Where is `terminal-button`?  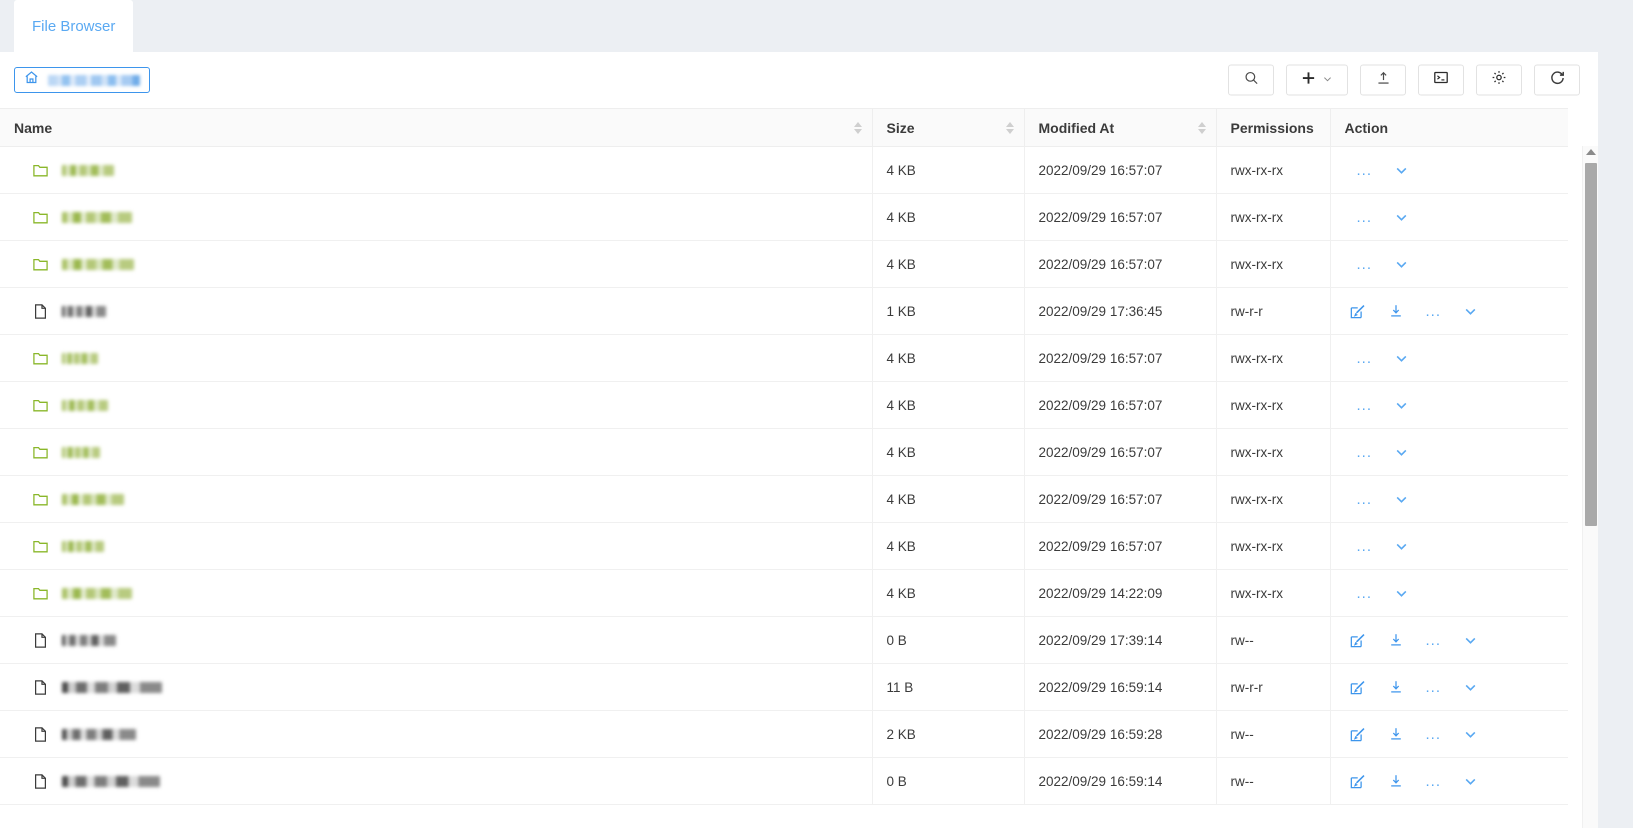 terminal-button is located at coordinates (1441, 80).